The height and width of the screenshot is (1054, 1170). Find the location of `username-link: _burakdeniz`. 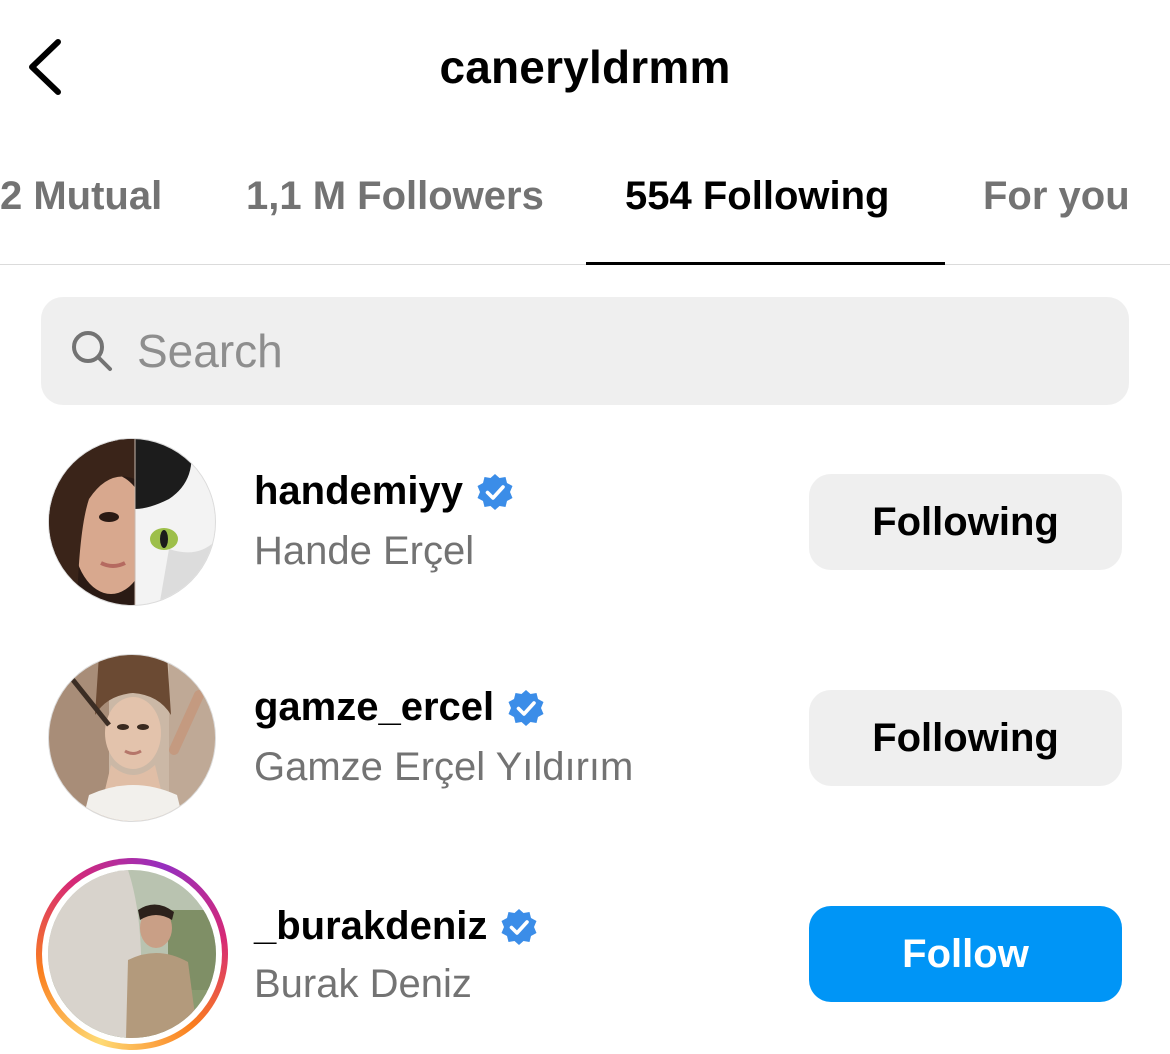

username-link: _burakdeniz is located at coordinates (396, 926).